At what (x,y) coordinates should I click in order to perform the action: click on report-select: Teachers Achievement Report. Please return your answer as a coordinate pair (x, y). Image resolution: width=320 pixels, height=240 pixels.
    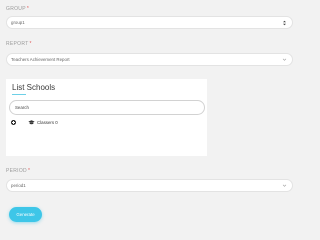
    Looking at the image, I should click on (149, 59).